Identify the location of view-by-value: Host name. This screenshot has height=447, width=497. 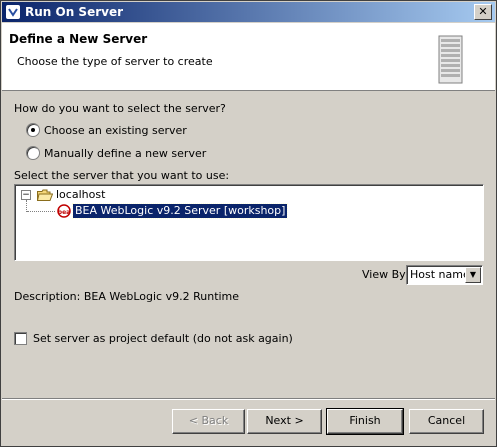
(440, 274).